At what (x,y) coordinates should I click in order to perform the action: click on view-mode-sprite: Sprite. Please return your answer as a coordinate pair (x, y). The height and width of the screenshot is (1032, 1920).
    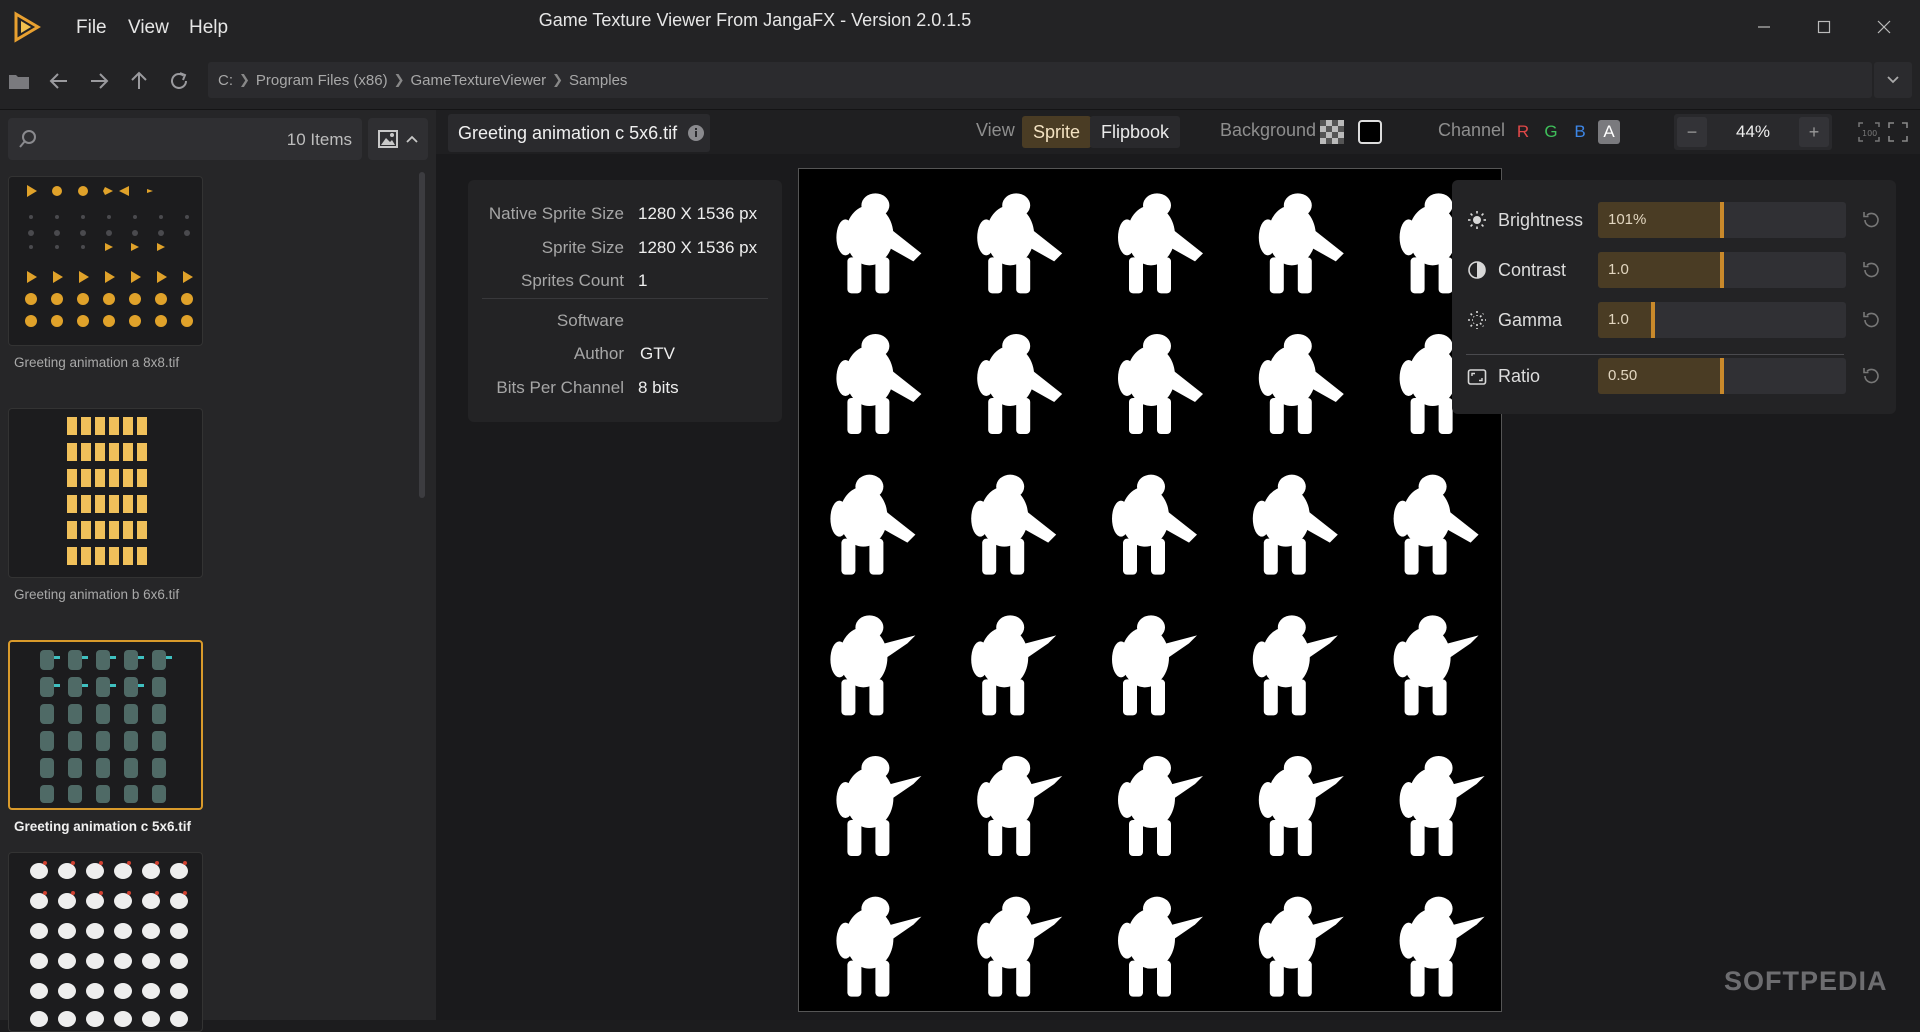
    Looking at the image, I should click on (1057, 132).